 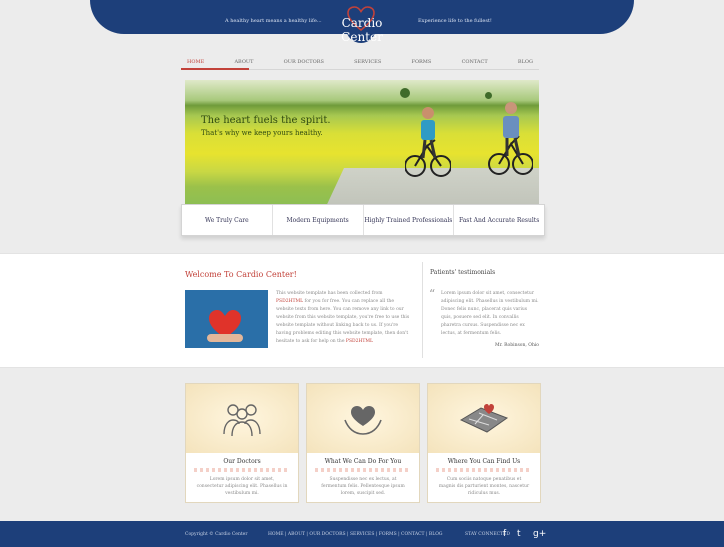 I want to click on woman-cyclist-image, so click(x=428, y=142).